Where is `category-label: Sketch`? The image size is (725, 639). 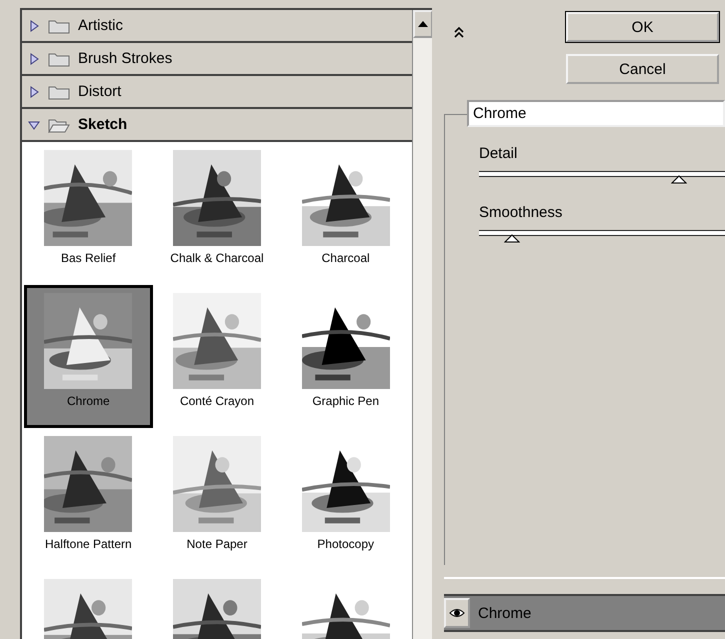 category-label: Sketch is located at coordinates (103, 124).